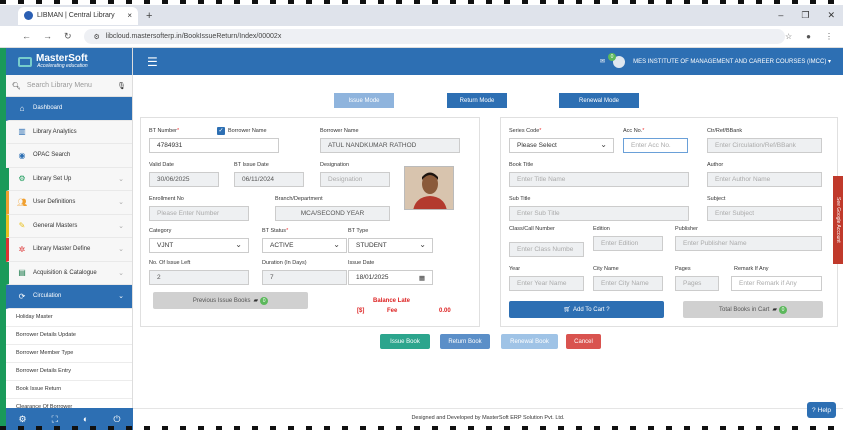 The width and height of the screenshot is (843, 430). Describe the element at coordinates (69, 109) in the screenshot. I see `sidebar-item-dashboard: ⌂ Dashboard` at that location.